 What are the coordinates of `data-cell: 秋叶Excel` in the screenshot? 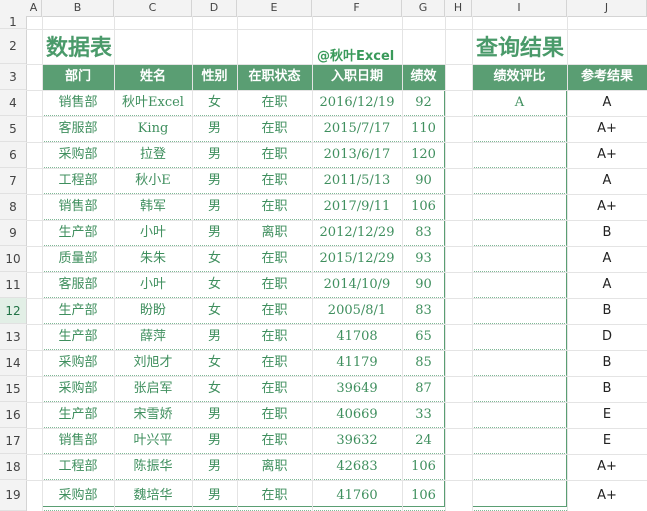 It's located at (153, 103).